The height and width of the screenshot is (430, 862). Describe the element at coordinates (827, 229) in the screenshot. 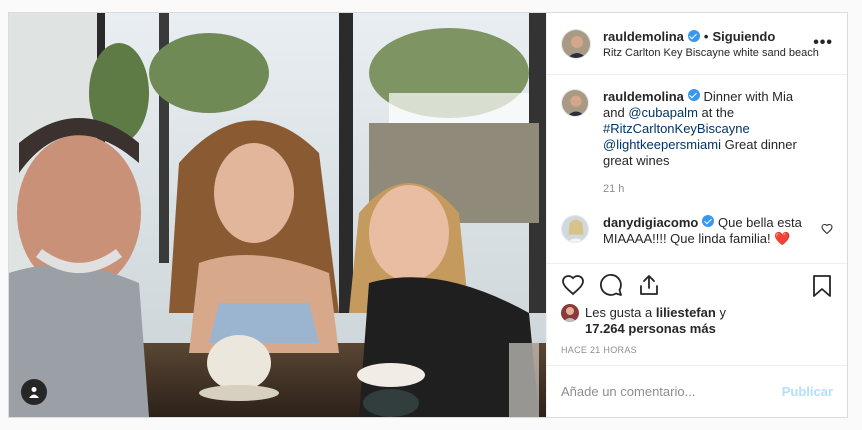

I see `comment-like-icon` at that location.